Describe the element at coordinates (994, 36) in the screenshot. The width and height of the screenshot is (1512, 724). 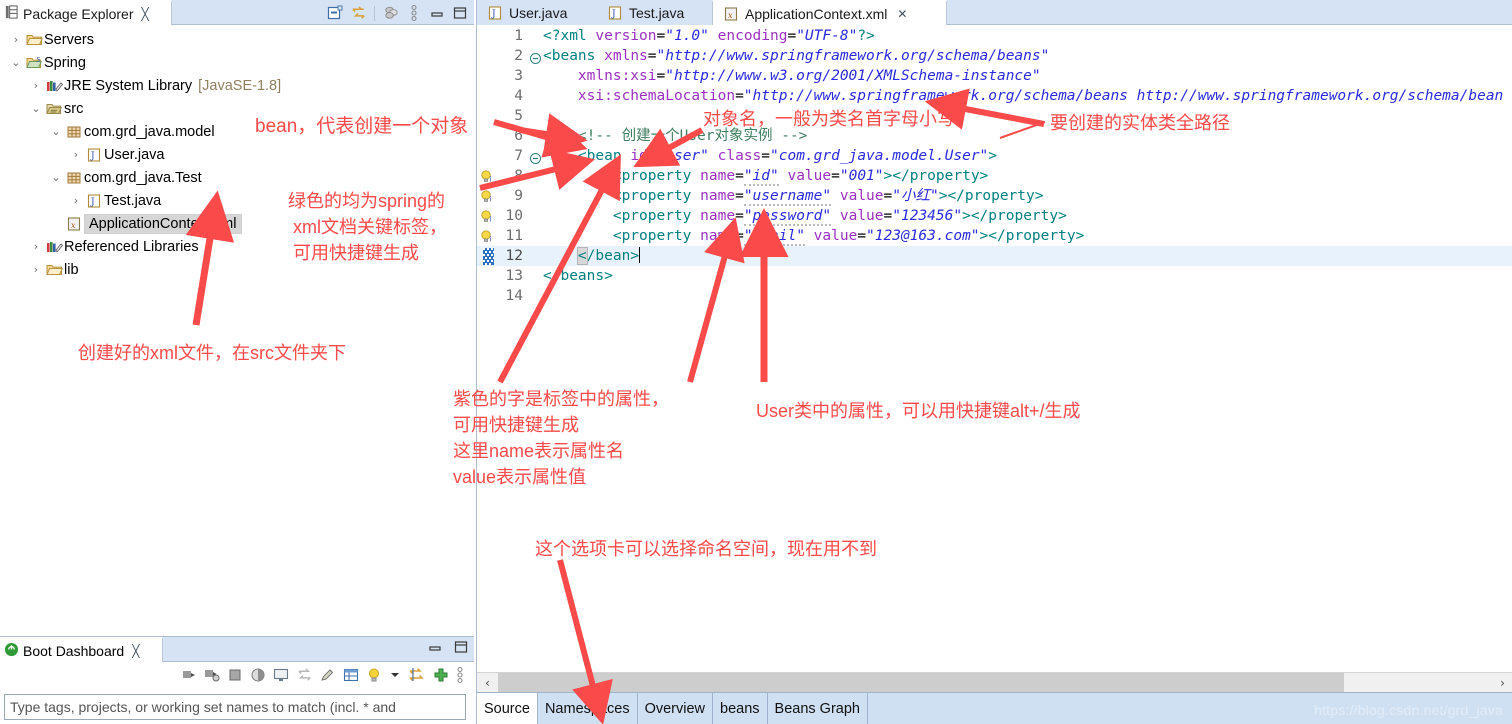
I see `code-line-1: 1 <?xml version="1.0" encoding="UTF-8"?>` at that location.